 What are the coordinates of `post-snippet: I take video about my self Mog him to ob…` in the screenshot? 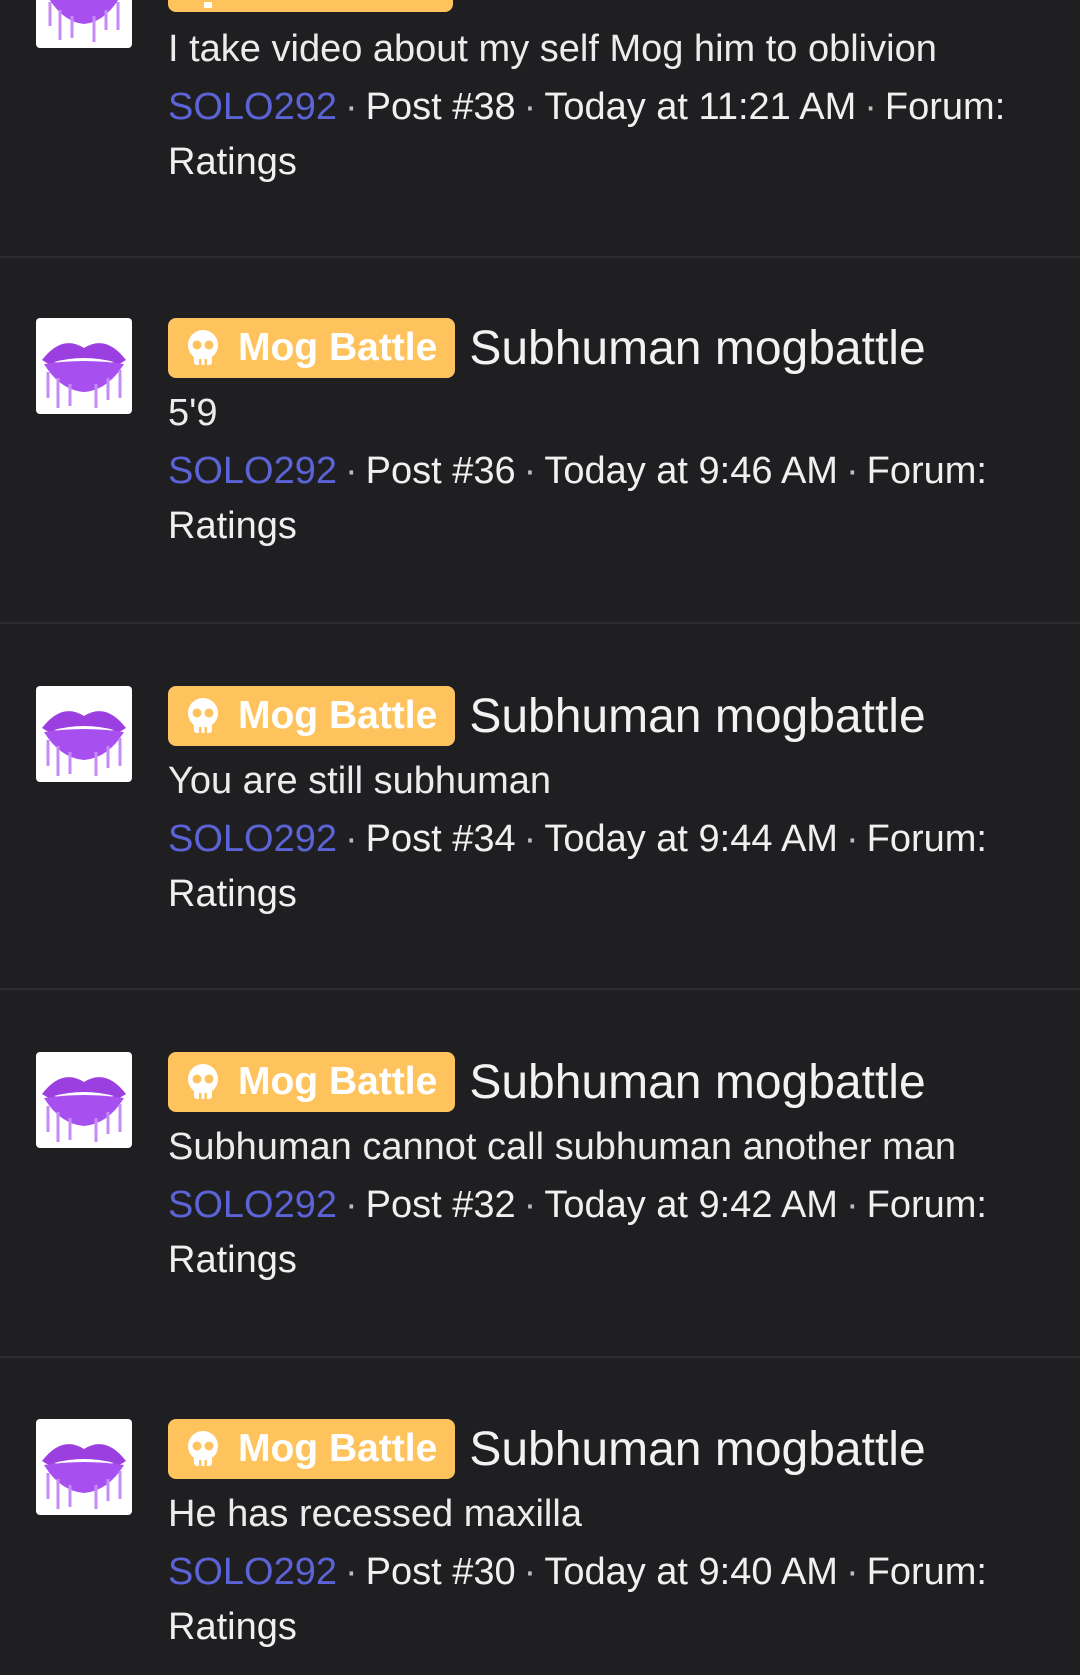 It's located at (552, 49).